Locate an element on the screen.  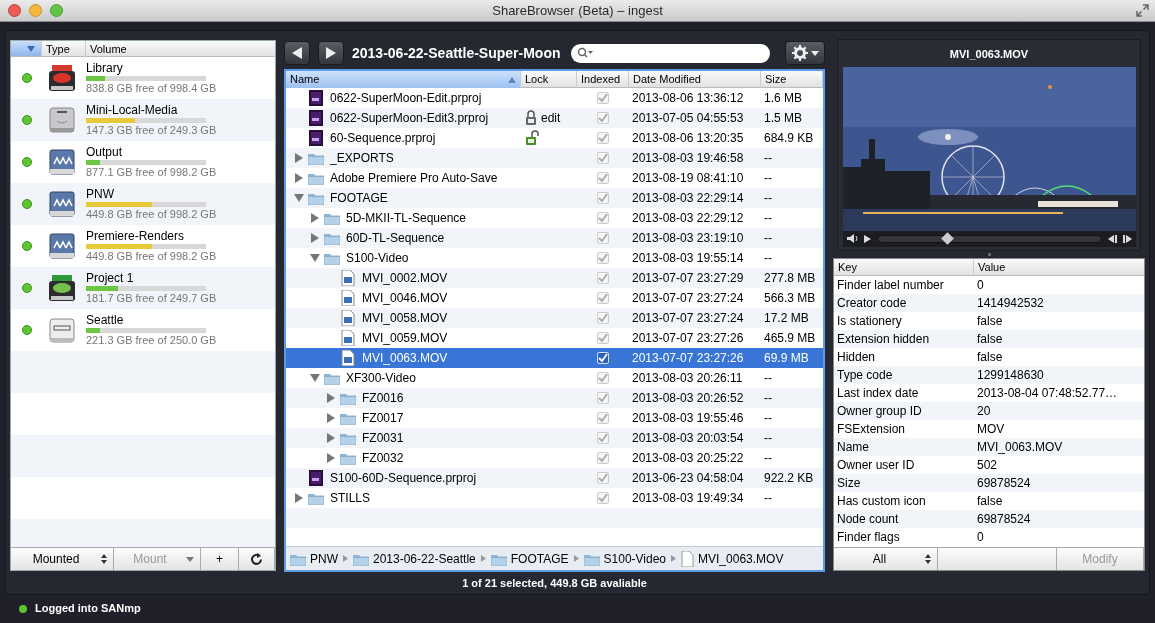
step-back-icon is located at coordinates (1112, 238).